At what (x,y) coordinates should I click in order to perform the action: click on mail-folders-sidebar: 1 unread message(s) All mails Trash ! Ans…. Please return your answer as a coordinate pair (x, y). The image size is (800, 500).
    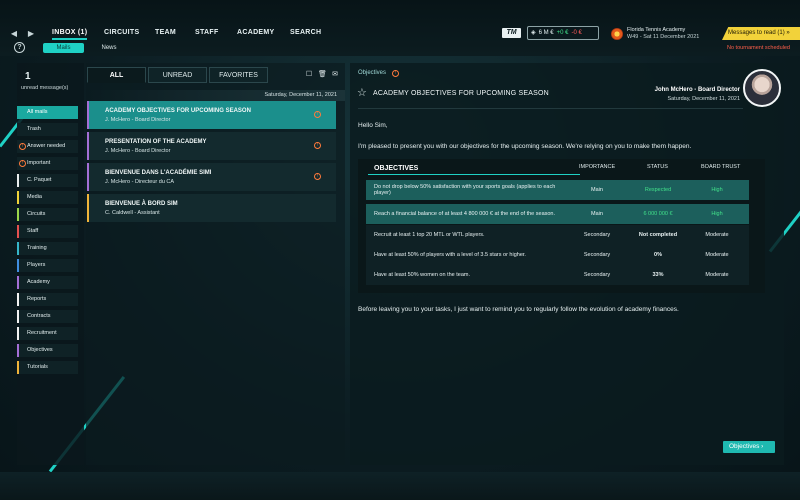
    Looking at the image, I should click on (50, 264).